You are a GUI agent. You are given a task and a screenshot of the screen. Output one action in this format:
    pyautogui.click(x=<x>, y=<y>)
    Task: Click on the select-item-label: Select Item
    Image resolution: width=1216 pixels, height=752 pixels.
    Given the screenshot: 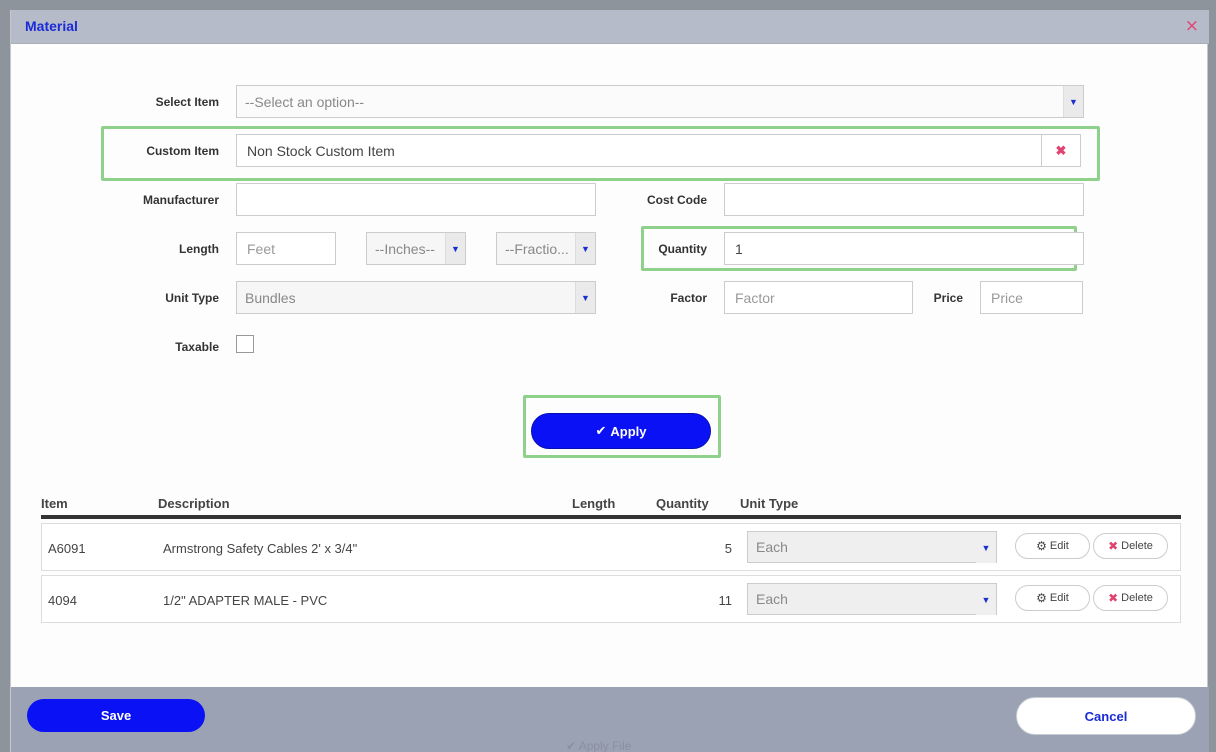 What is the action you would take?
    pyautogui.click(x=187, y=102)
    